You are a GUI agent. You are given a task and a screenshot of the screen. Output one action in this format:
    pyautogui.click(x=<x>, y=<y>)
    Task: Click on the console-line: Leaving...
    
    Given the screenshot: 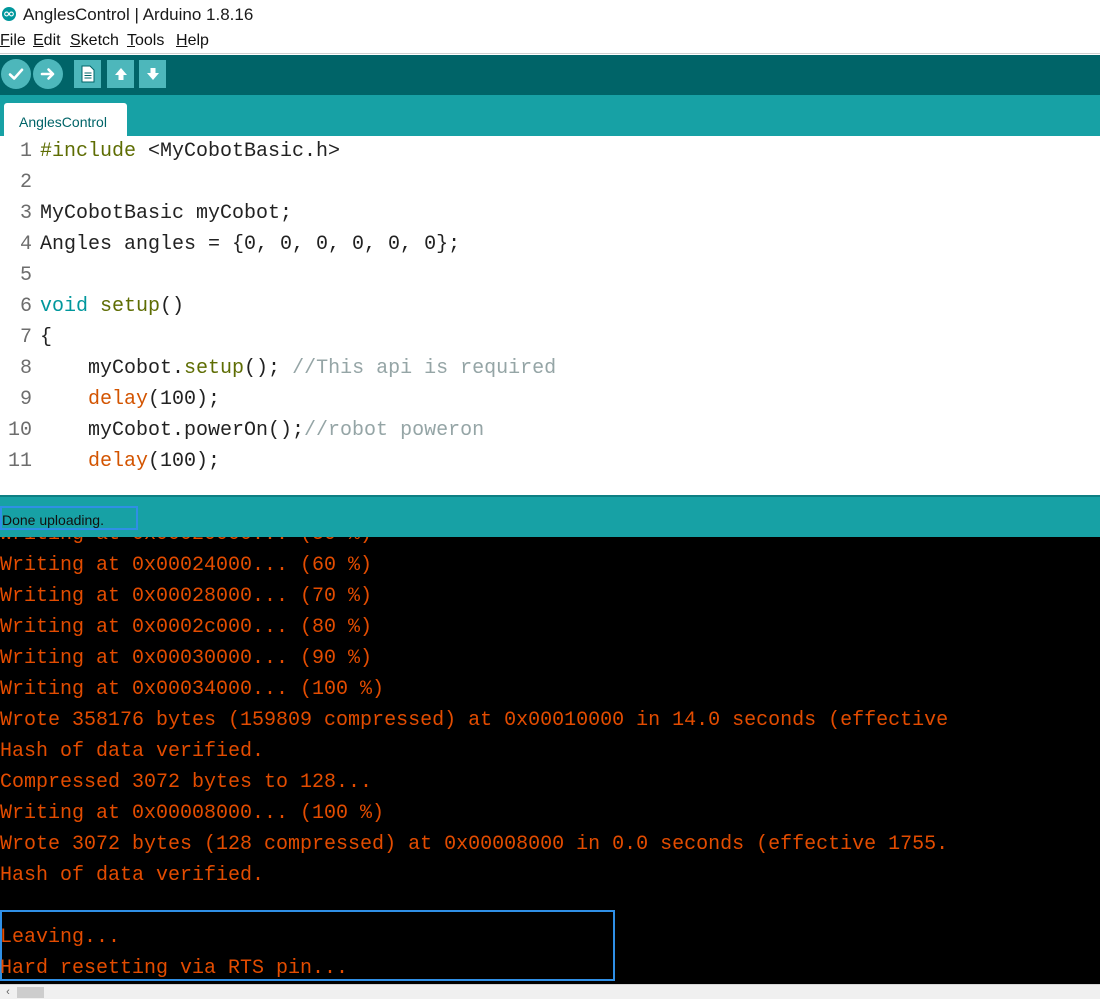 What is the action you would take?
    pyautogui.click(x=60, y=937)
    